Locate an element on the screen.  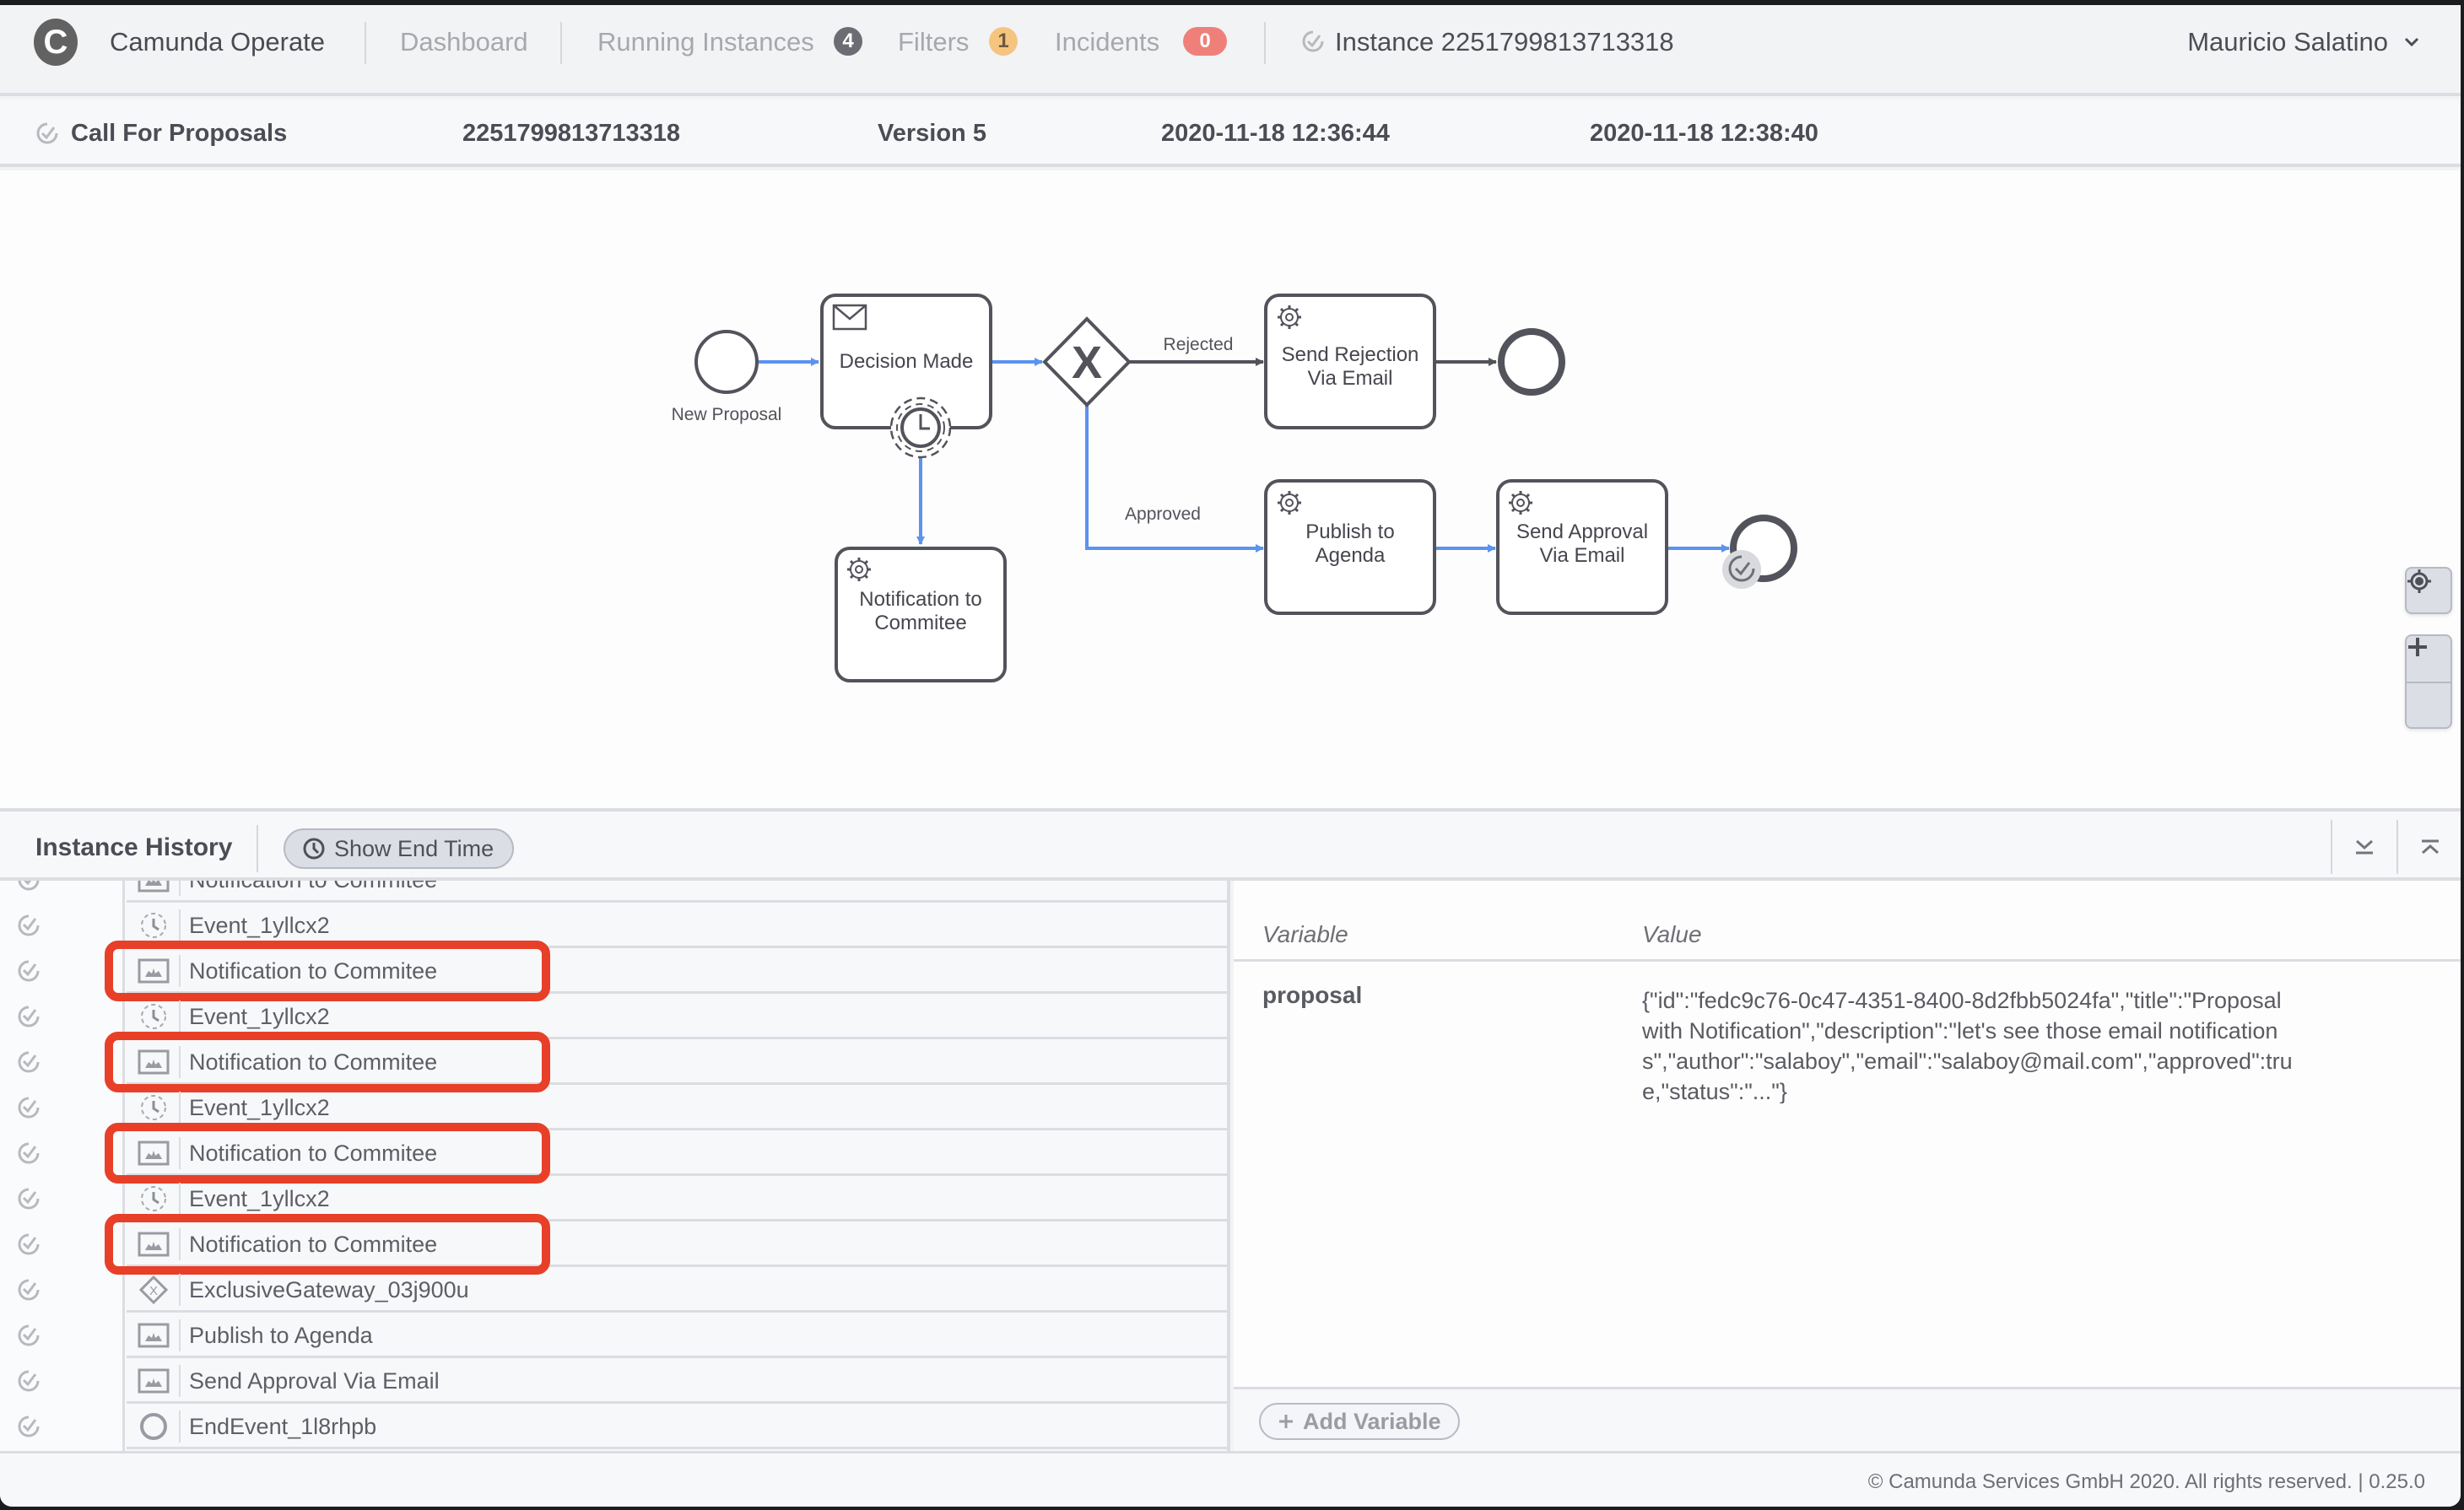
svg-text: X is located at coordinates (153, 1291).